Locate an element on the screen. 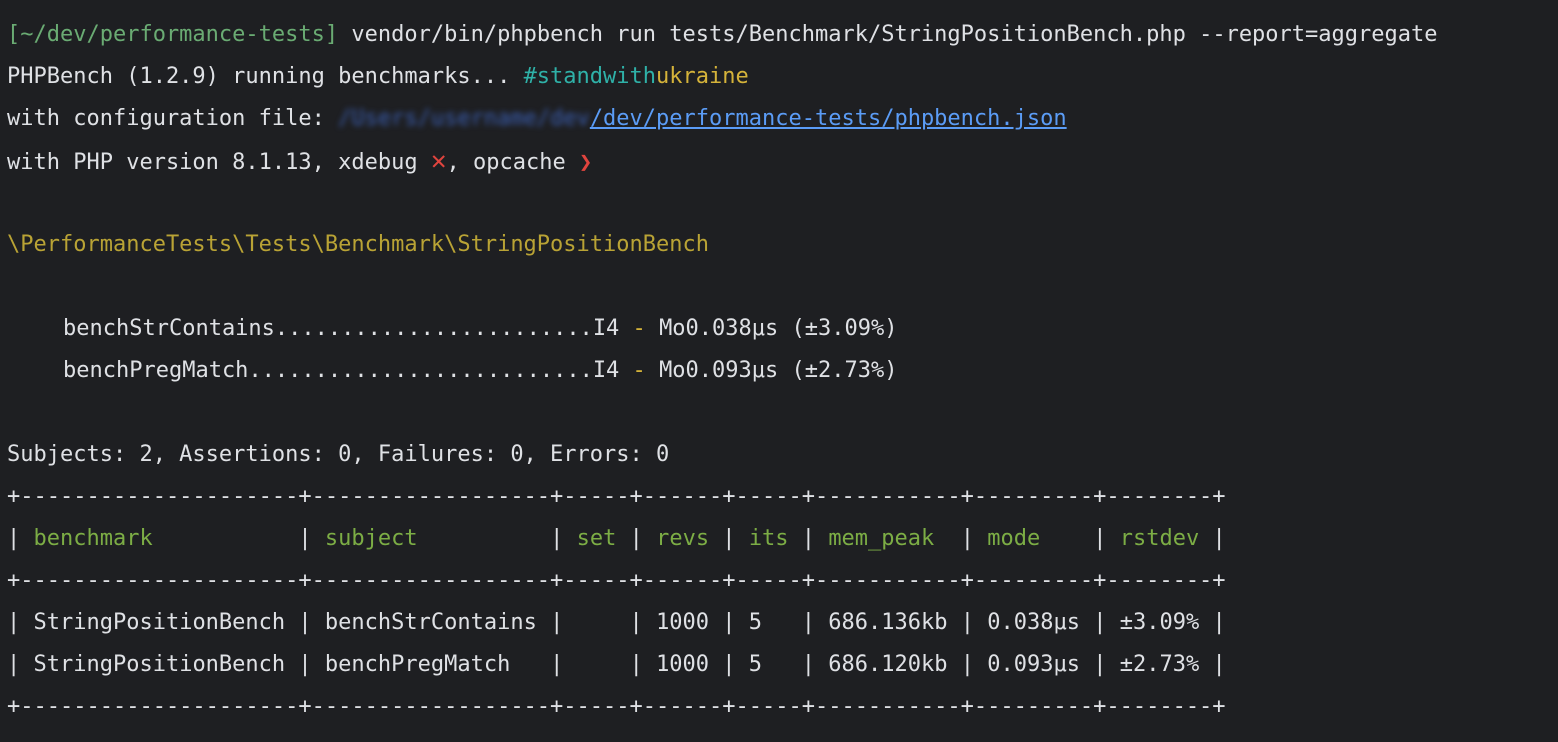 This screenshot has height=742, width=1558. progress-result: Mo0.038μs (±3.09%) is located at coordinates (778, 328).